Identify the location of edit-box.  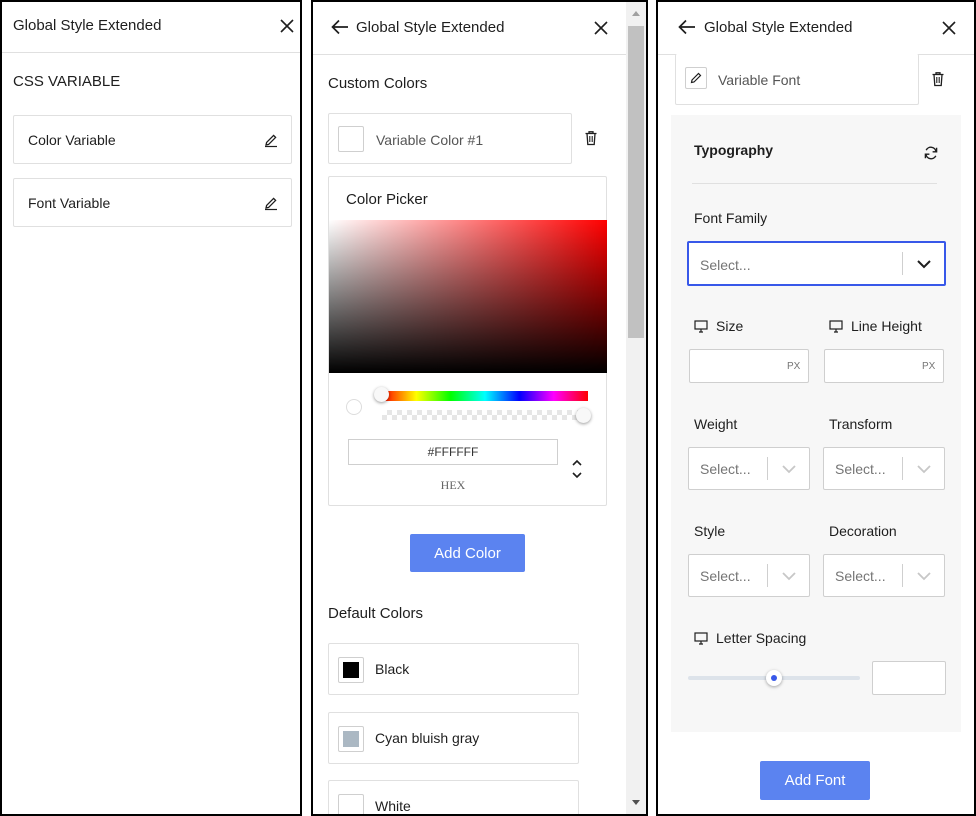
(696, 78).